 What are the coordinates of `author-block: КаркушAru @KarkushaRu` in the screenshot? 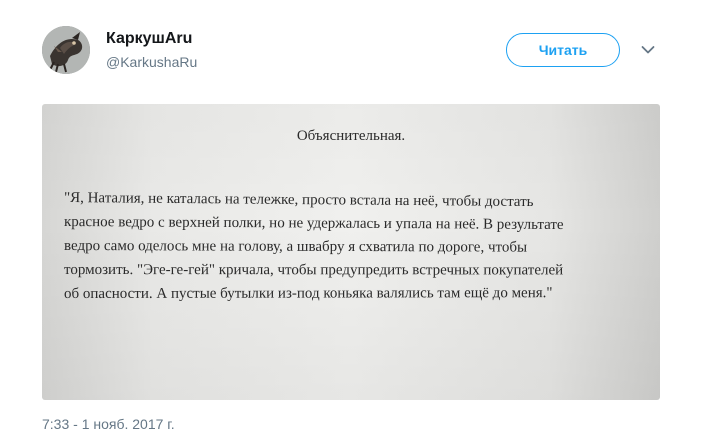 It's located at (151, 50).